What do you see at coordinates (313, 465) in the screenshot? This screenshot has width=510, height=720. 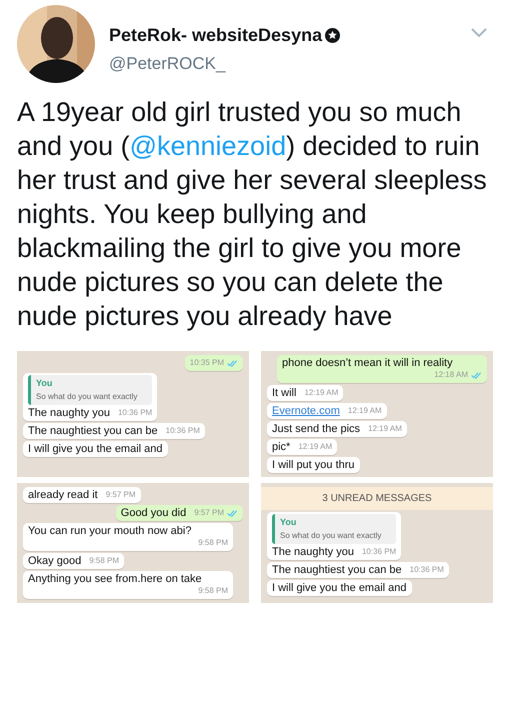 I see `message-text: I will put you thru` at bounding box center [313, 465].